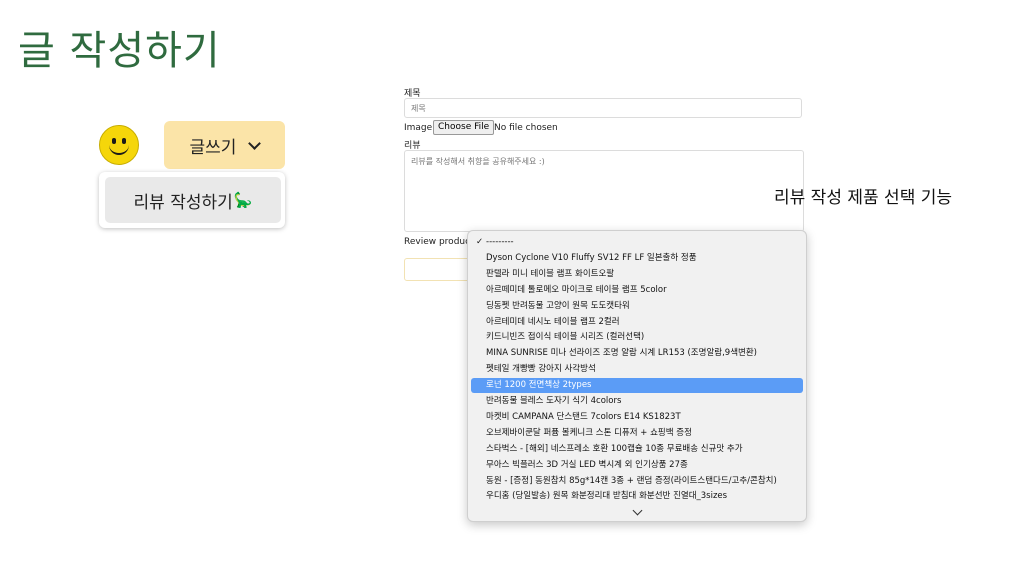 The image size is (1024, 575). What do you see at coordinates (526, 128) in the screenshot?
I see `file-status: No file chosen` at bounding box center [526, 128].